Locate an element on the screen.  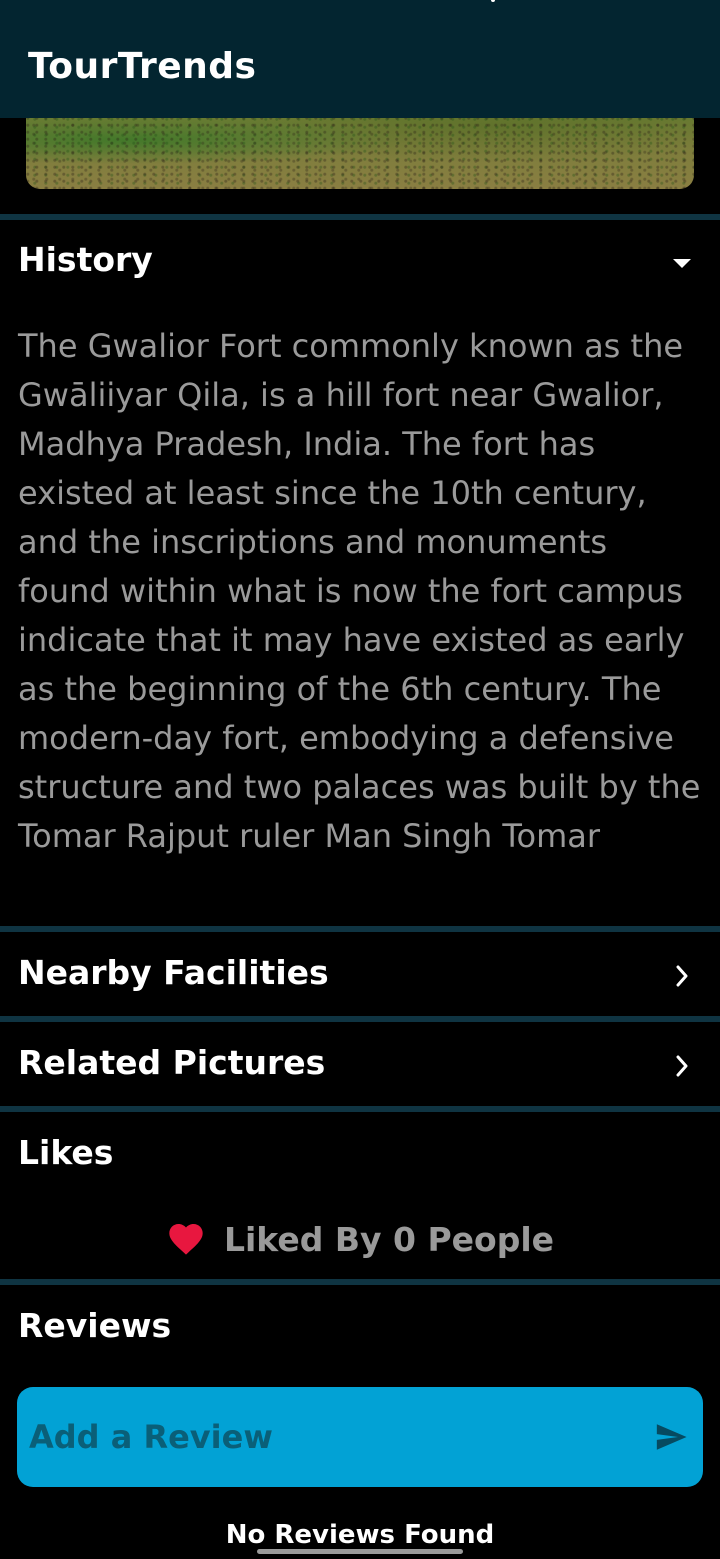
related-pictures-label: Related Pictures is located at coordinates (171, 1062).